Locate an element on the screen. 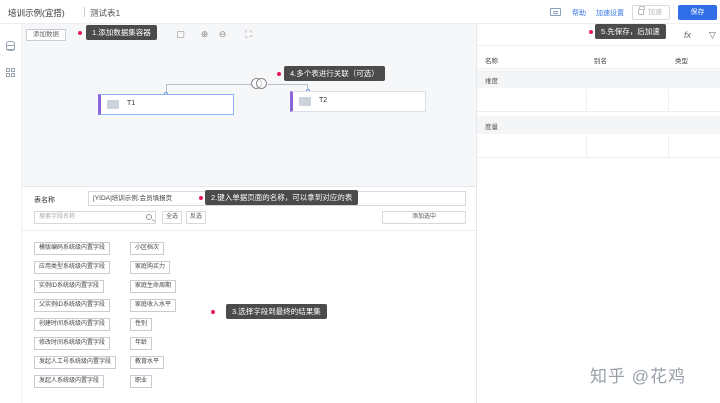  section-label: 度量 is located at coordinates (491, 127).